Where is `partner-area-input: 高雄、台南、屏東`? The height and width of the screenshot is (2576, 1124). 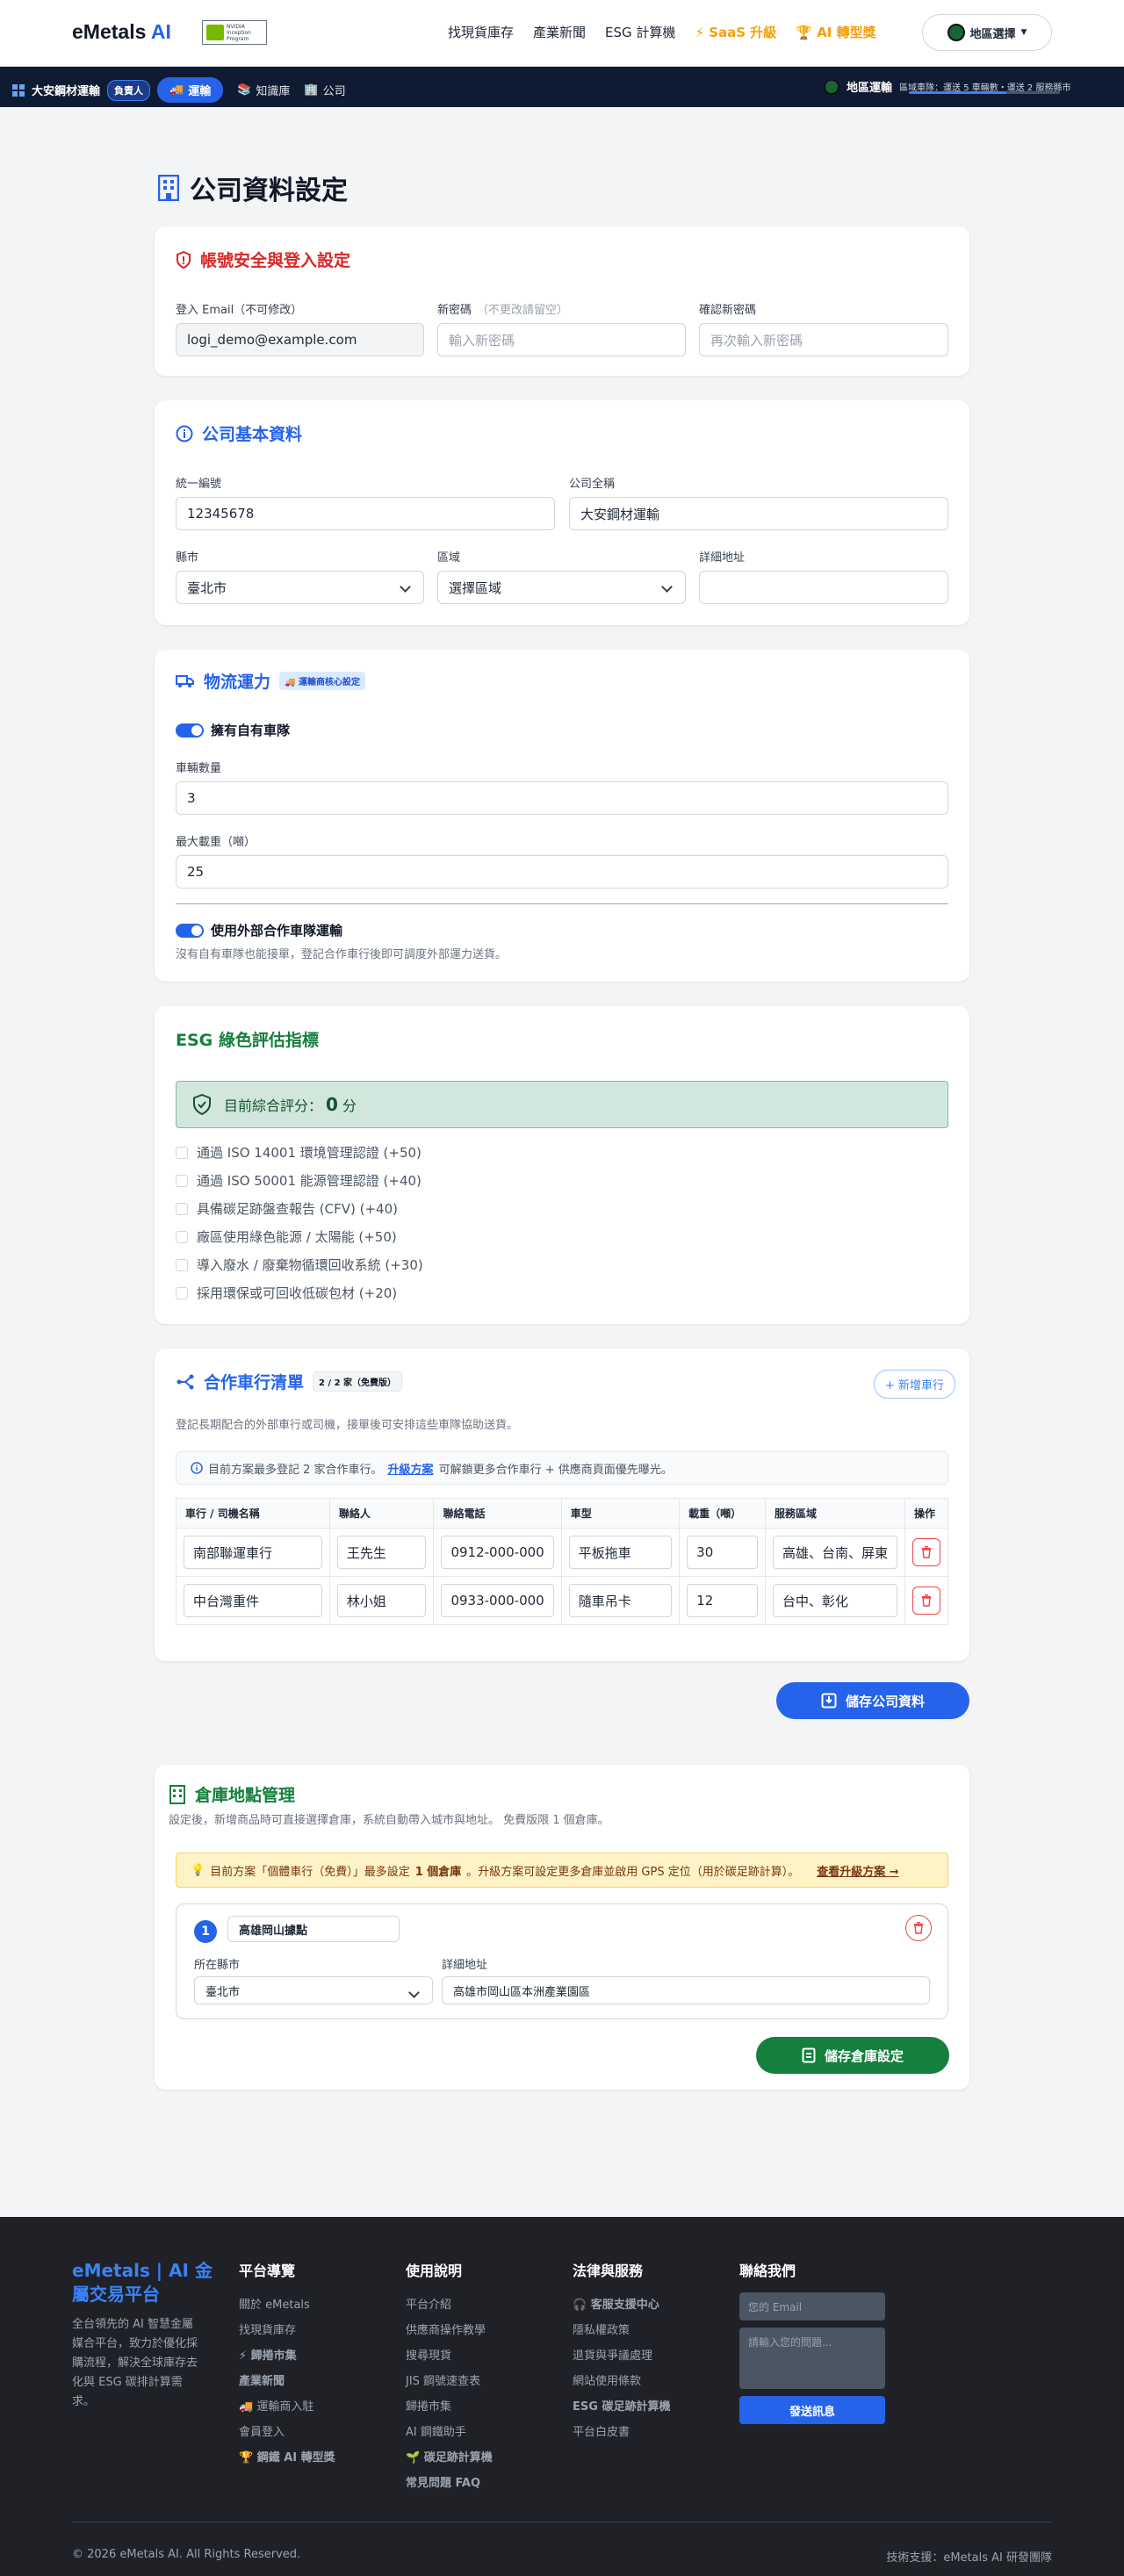
partner-area-input: 高雄、台南、屏東 is located at coordinates (835, 1552).